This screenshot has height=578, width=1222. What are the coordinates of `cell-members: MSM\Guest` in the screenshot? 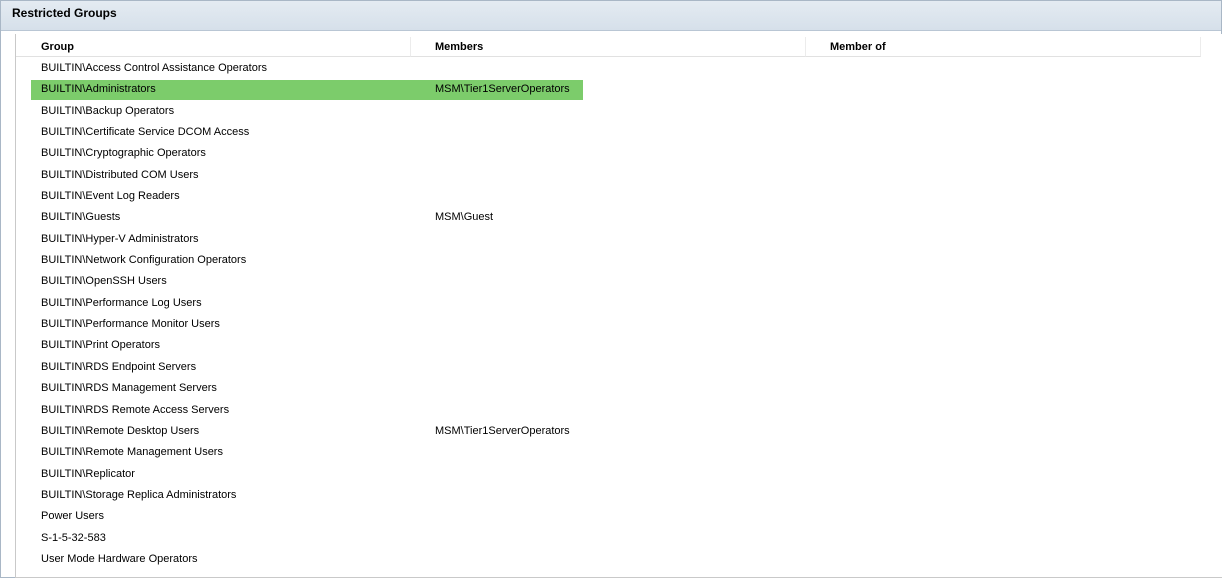 It's located at (464, 217).